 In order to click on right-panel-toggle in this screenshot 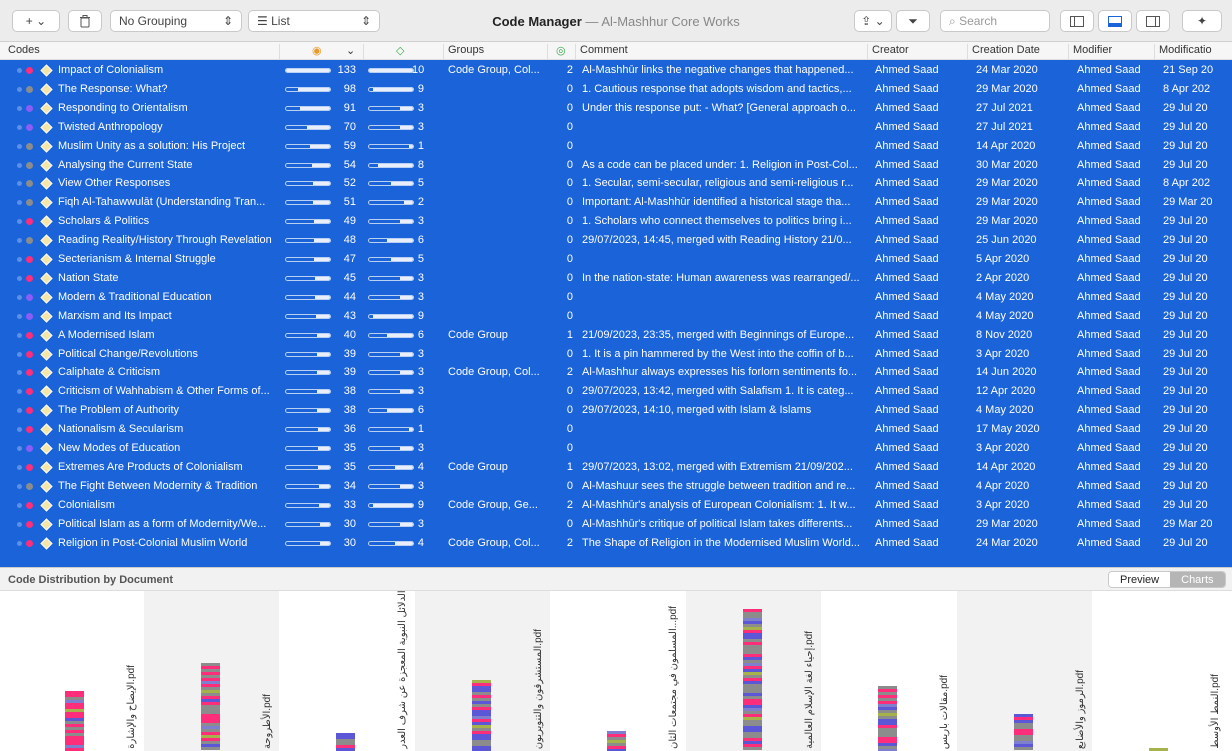, I will do `click(1153, 21)`.